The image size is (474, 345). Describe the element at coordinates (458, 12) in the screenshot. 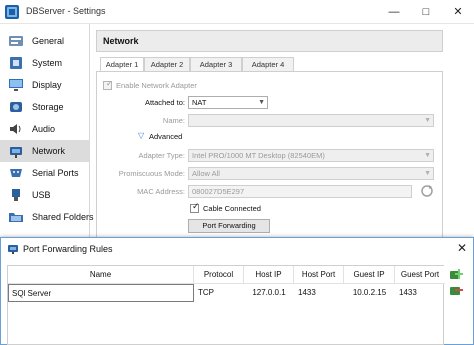

I see `close-button: ✕` at that location.